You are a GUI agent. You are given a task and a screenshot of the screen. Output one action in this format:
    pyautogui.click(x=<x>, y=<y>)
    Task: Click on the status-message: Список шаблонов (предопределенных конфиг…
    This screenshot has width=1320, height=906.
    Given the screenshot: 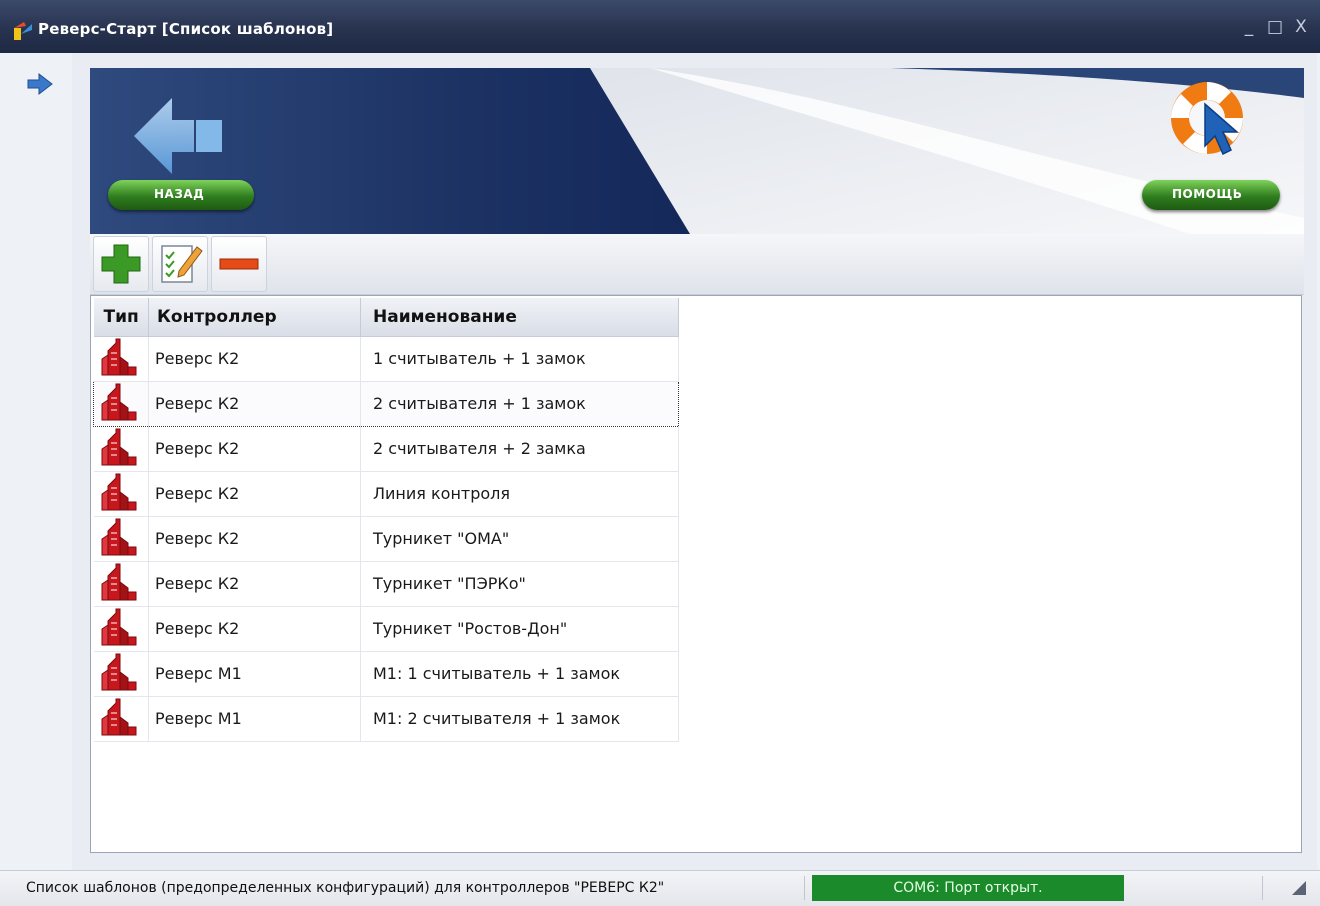 What is the action you would take?
    pyautogui.click(x=345, y=888)
    